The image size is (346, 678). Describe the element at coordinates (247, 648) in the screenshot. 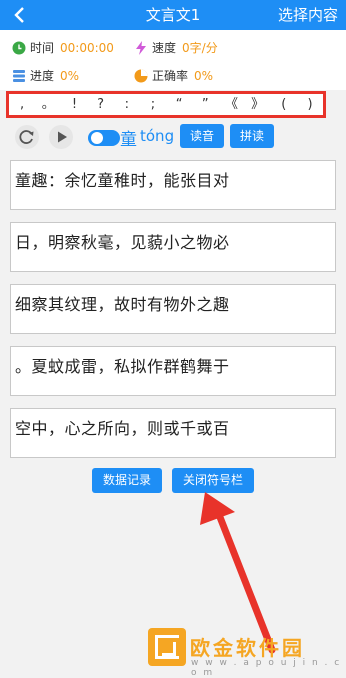

I see `watermark-text: 欧金软件园` at that location.